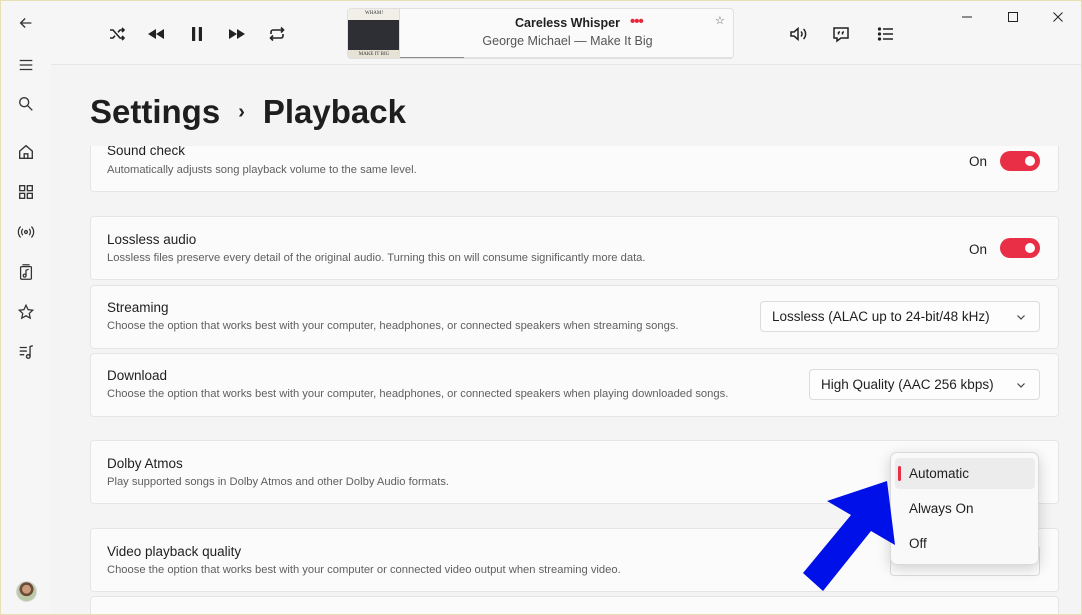 Image resolution: width=1082 pixels, height=615 pixels. I want to click on dolby-title: Dolby Atmos, so click(145, 463).